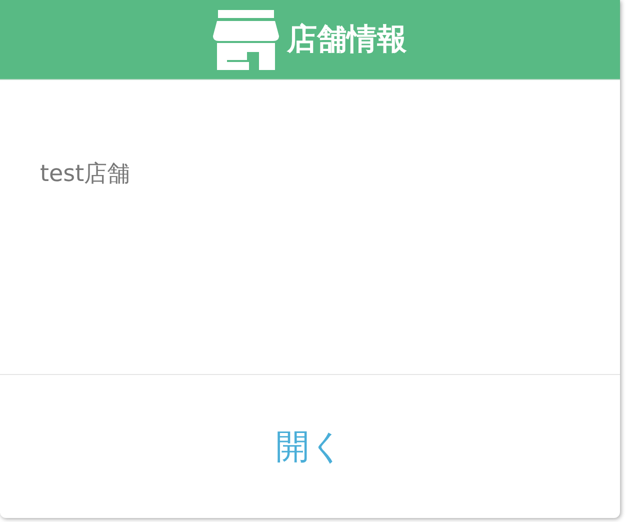 Image resolution: width=626 pixels, height=522 pixels. What do you see at coordinates (246, 40) in the screenshot?
I see `store-icon` at bounding box center [246, 40].